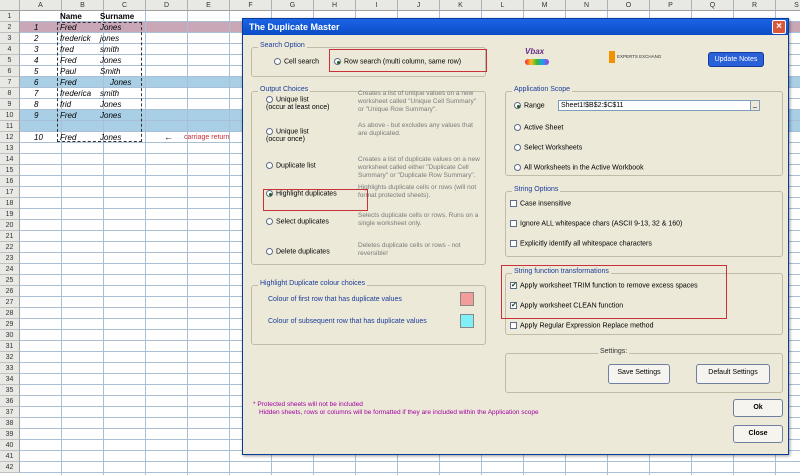 The height and width of the screenshot is (475, 800). Describe the element at coordinates (736, 59) in the screenshot. I see `update-notes-button: Update Notes` at that location.